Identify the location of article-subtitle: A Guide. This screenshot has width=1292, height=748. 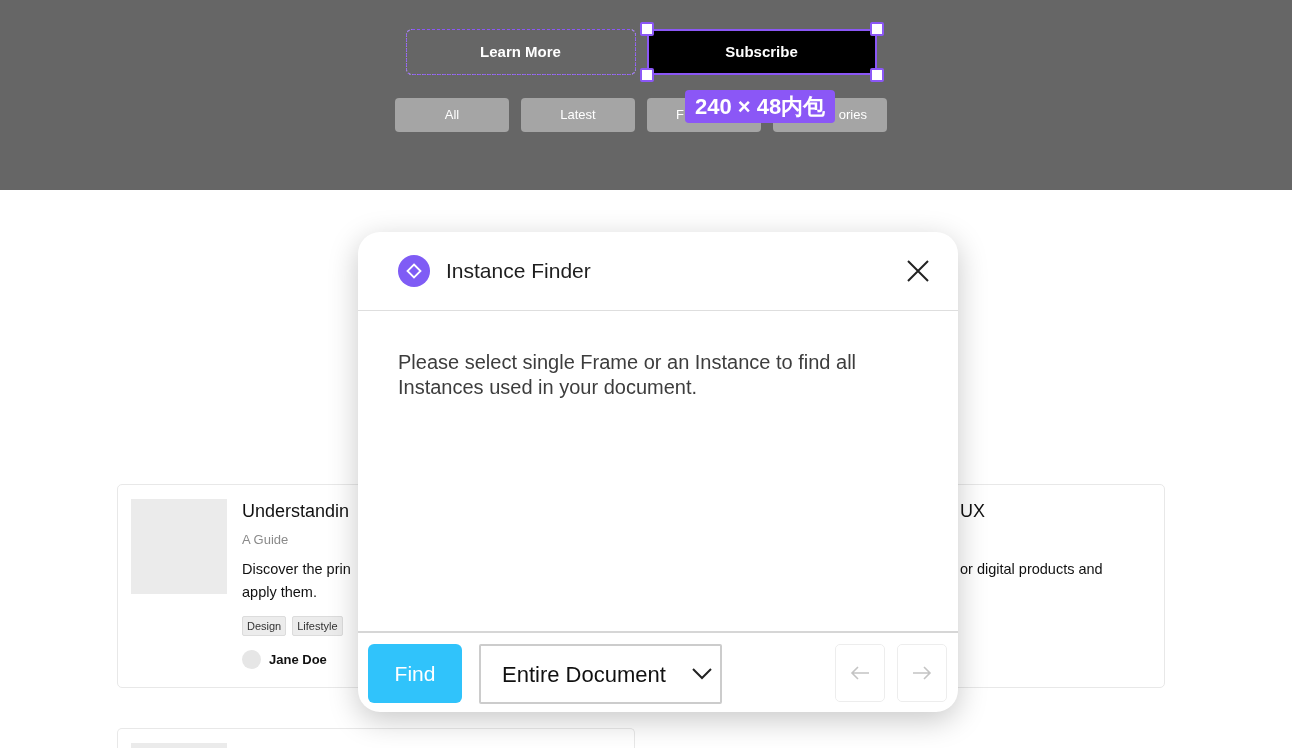
(266, 540).